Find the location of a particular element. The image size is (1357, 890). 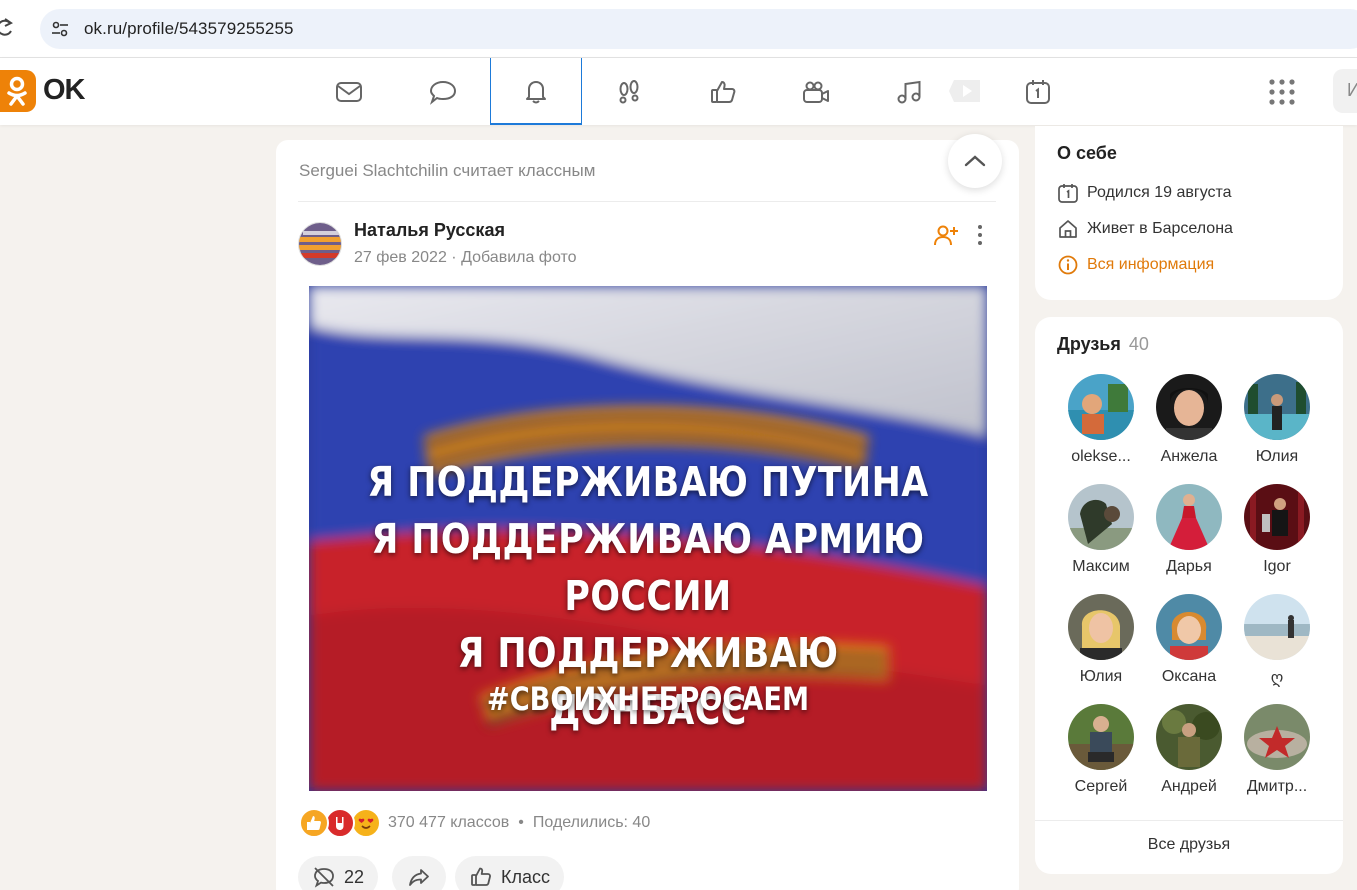

url-text: ok.ru/profile/543579255255 is located at coordinates (189, 29).